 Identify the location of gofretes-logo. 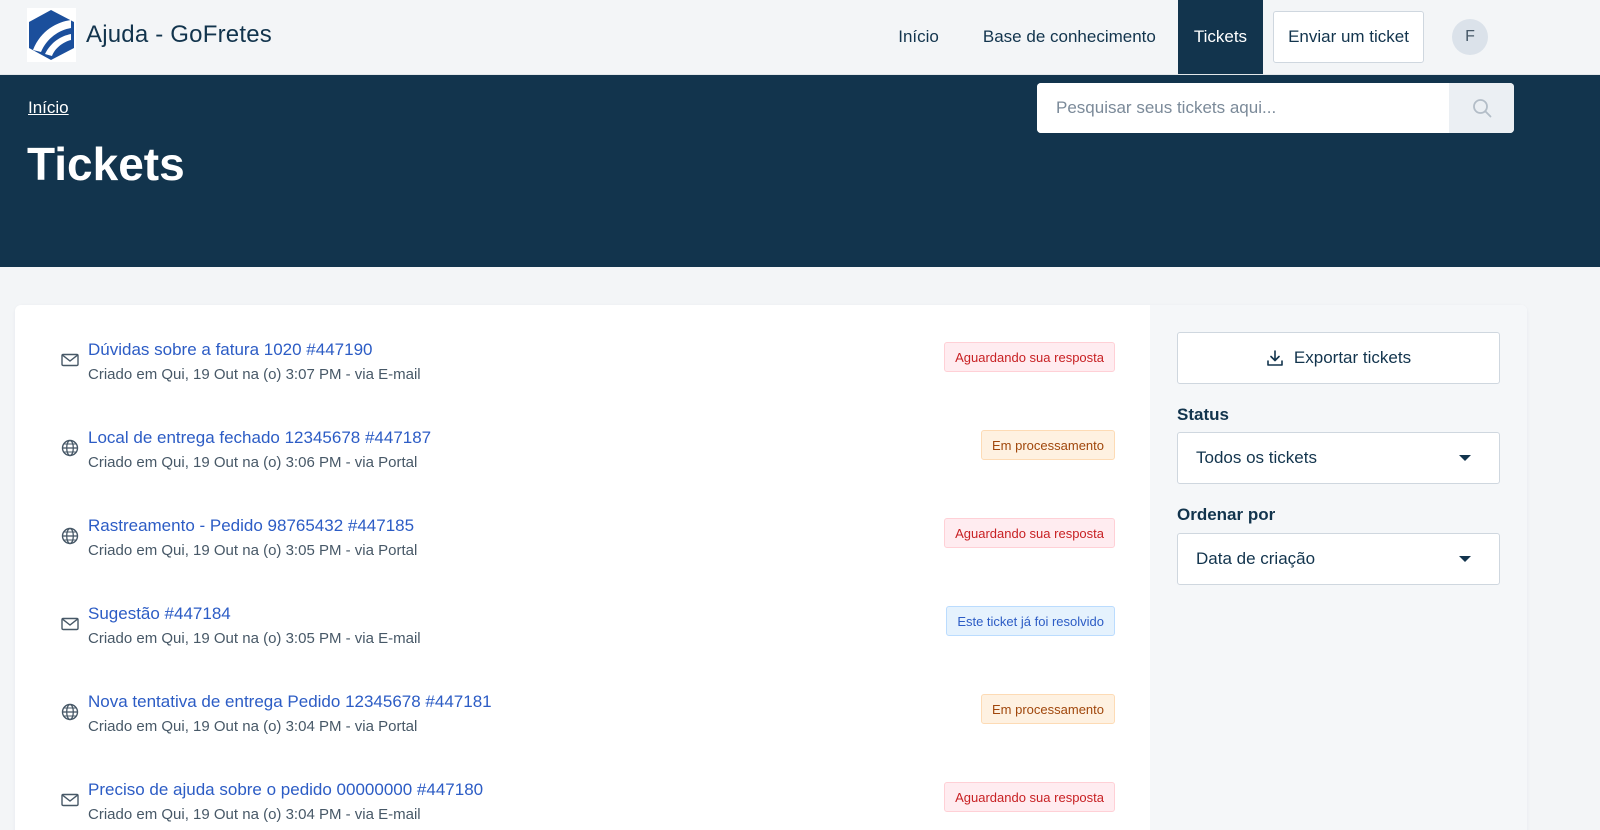
(51, 35).